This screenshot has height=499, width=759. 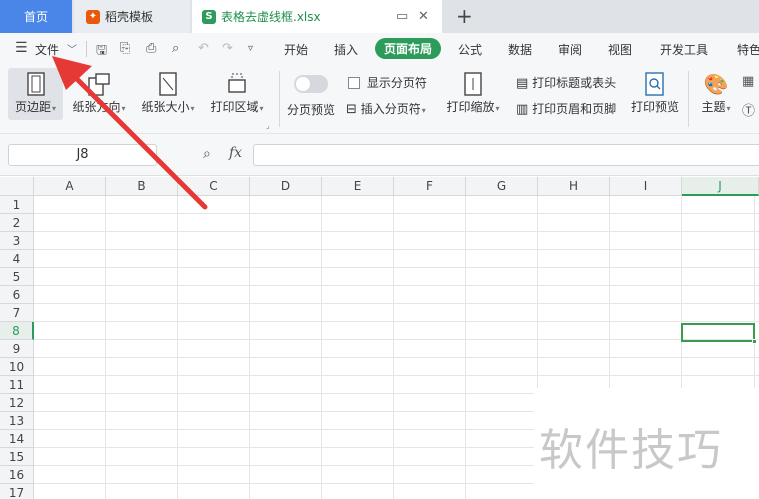 What do you see at coordinates (130, 133) in the screenshot?
I see `annotation-arrow` at bounding box center [130, 133].